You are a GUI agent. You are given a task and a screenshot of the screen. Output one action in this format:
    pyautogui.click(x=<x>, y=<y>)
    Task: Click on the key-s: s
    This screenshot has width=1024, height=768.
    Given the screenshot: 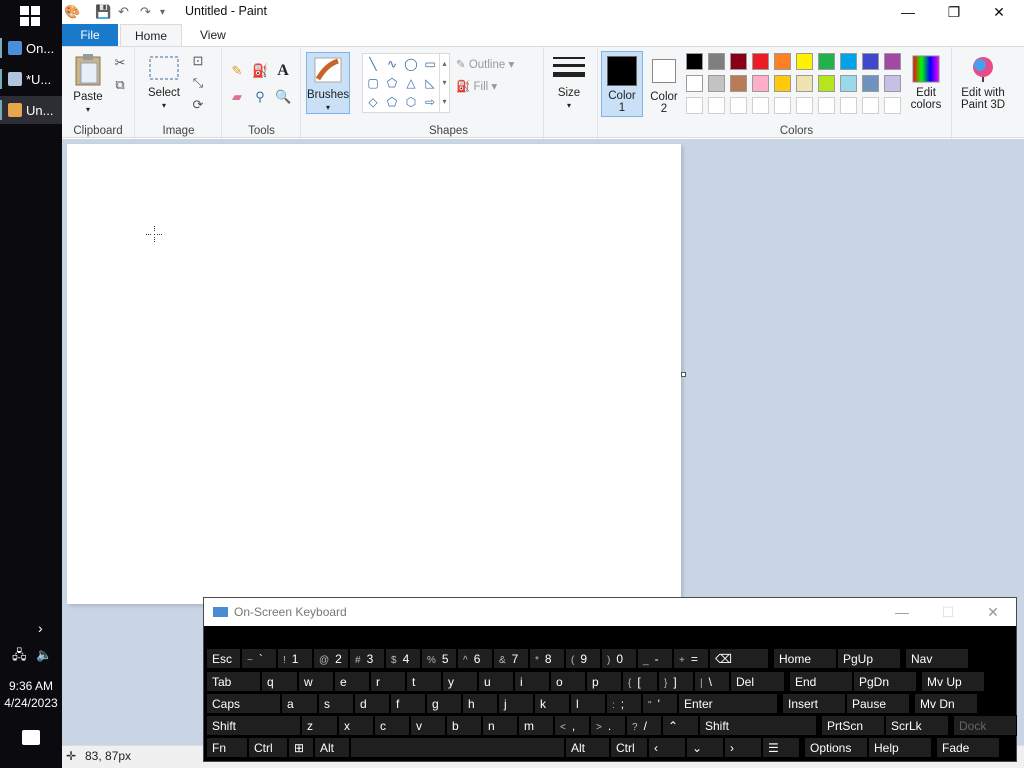 What is the action you would take?
    pyautogui.click(x=336, y=703)
    